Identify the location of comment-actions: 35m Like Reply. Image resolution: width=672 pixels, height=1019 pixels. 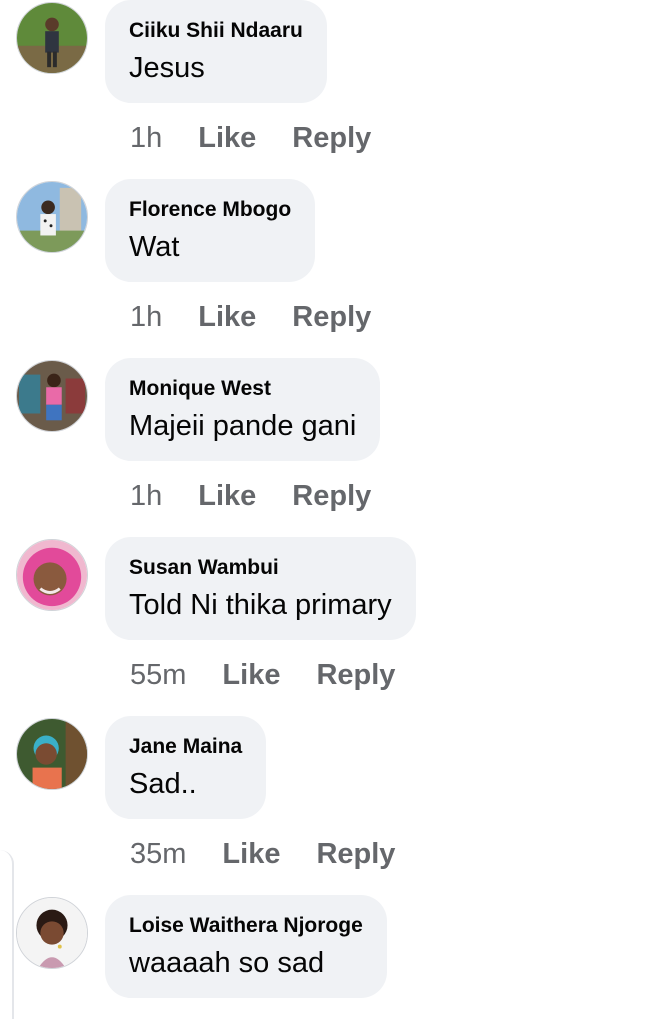
(262, 854).